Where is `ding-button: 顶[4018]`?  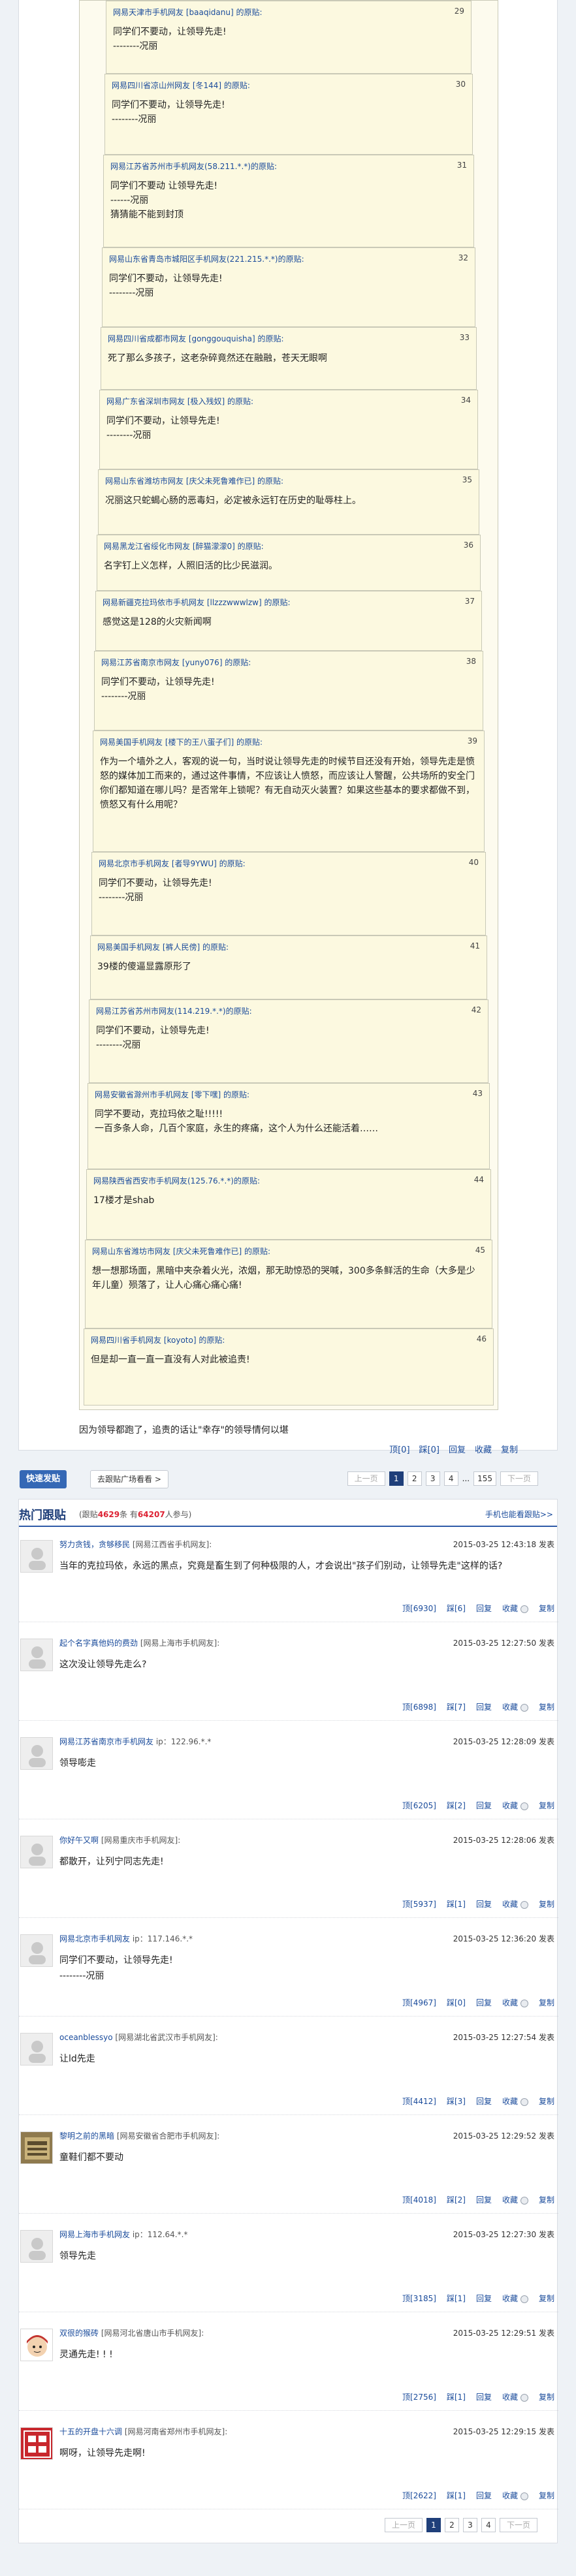 ding-button: 顶[4018] is located at coordinates (419, 2199).